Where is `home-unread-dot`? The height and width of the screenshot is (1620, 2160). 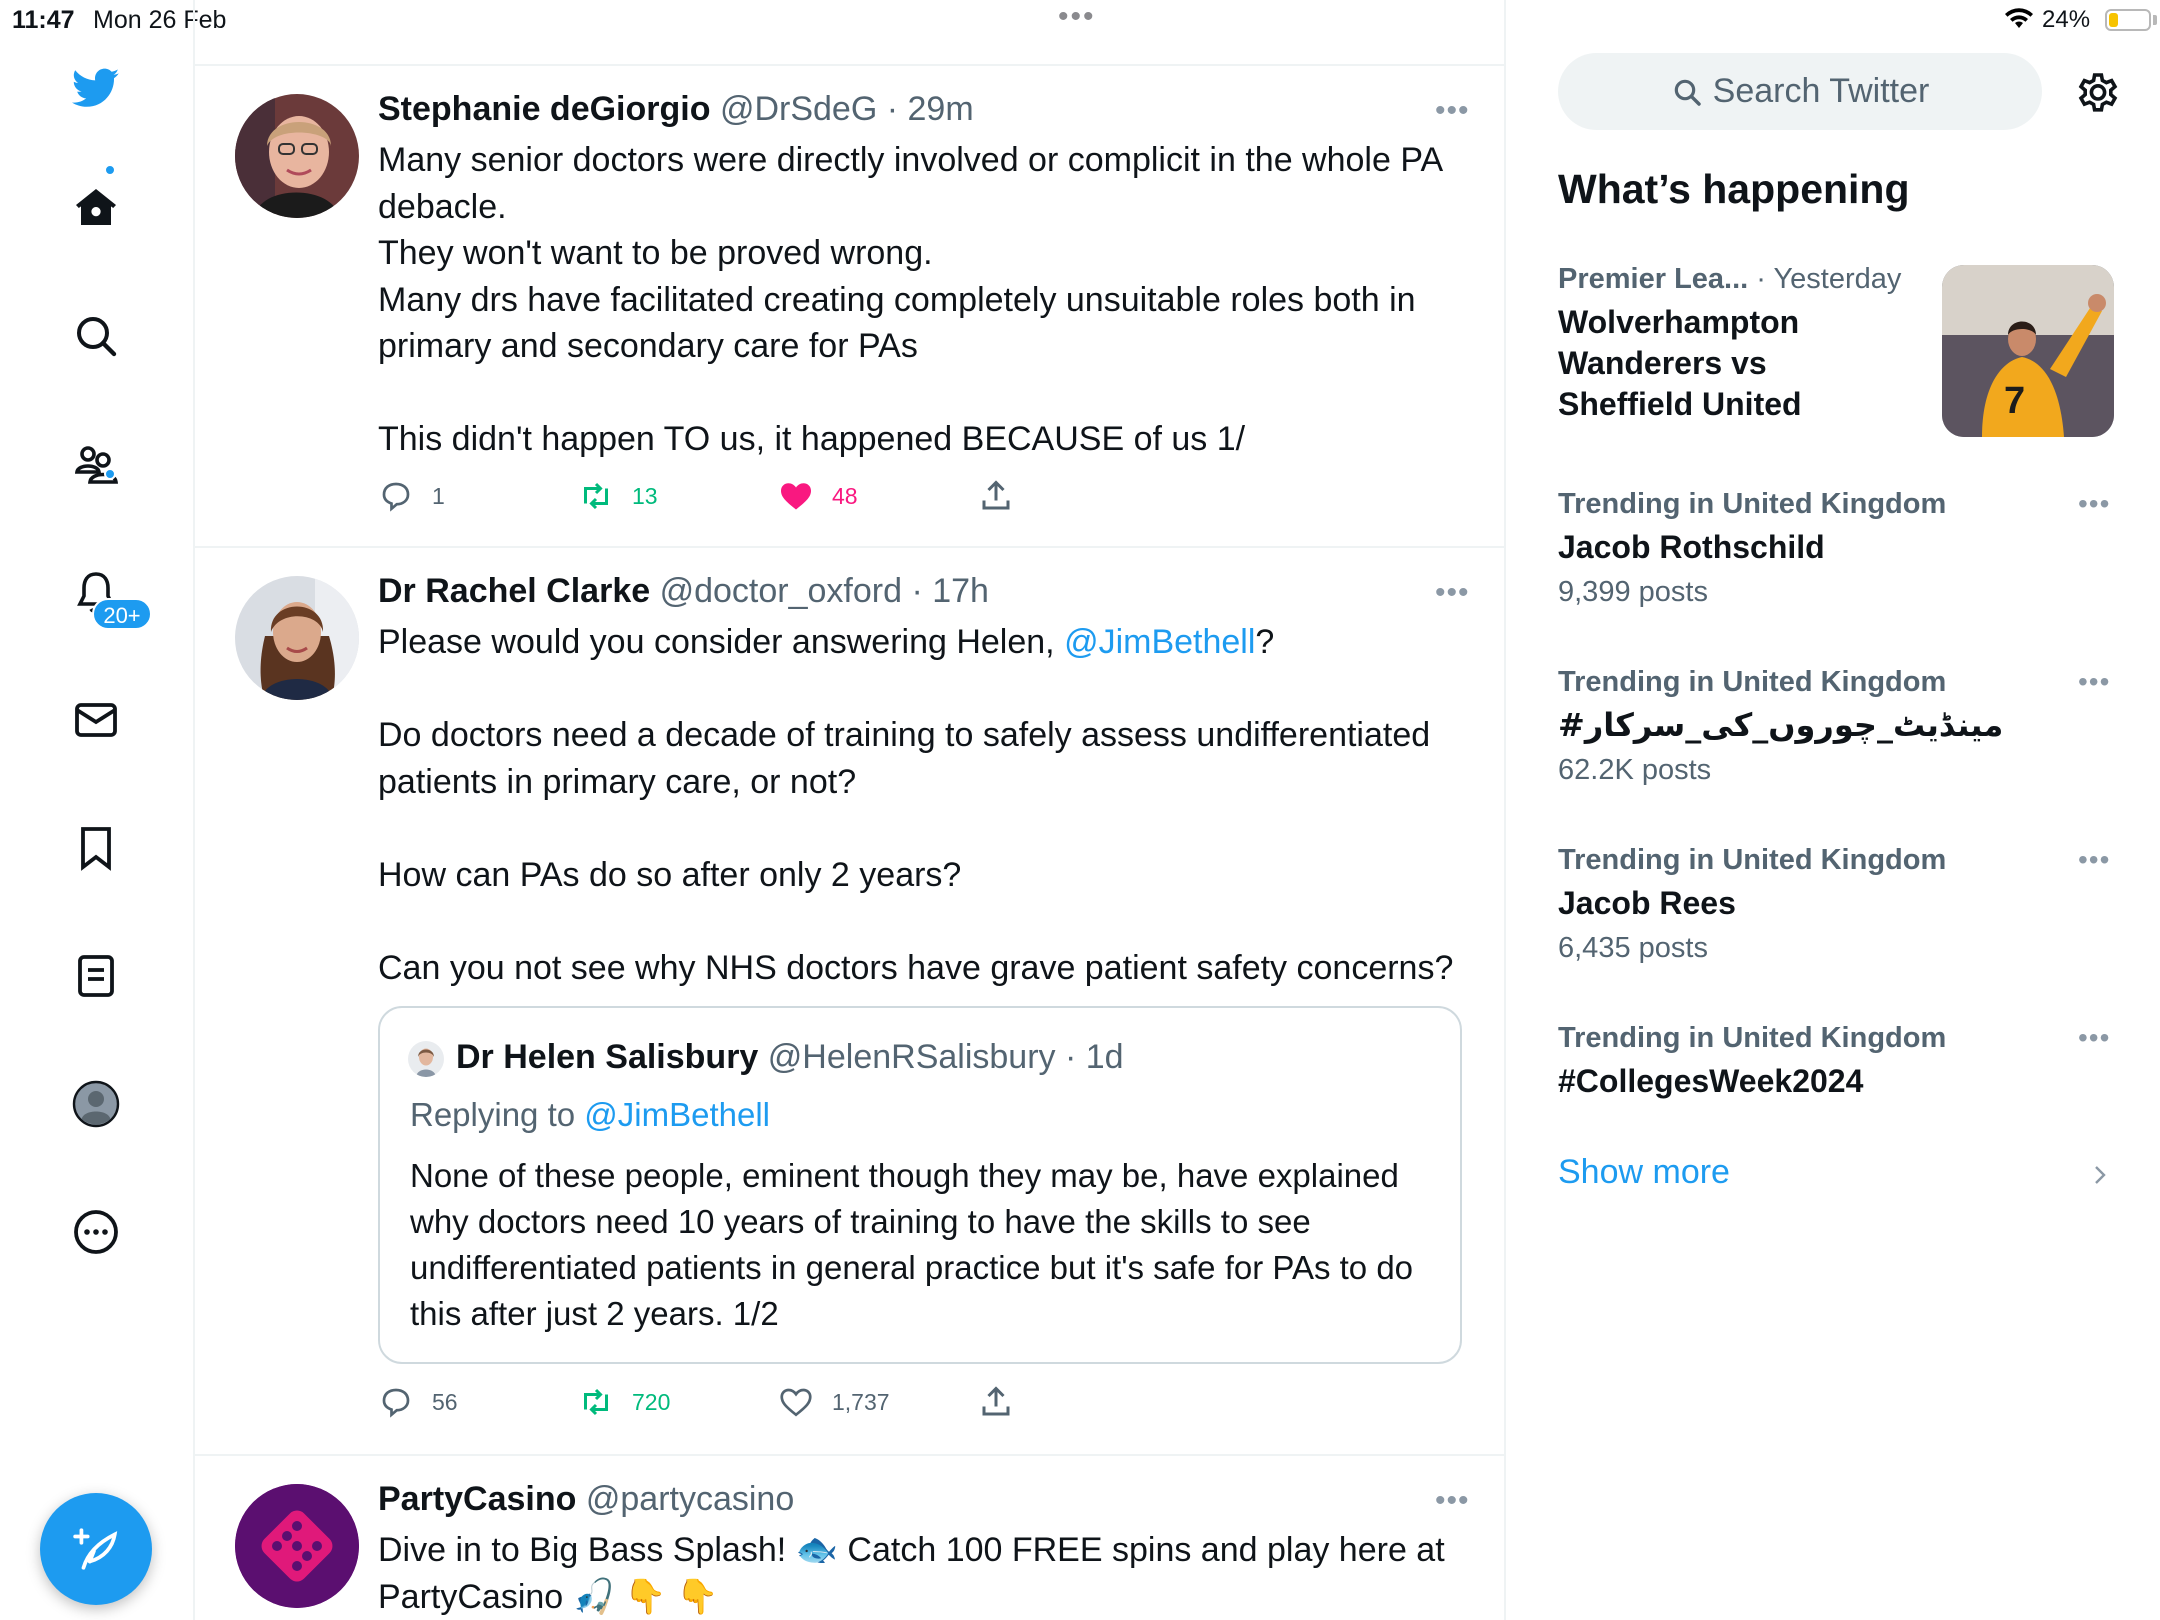
home-unread-dot is located at coordinates (110, 170).